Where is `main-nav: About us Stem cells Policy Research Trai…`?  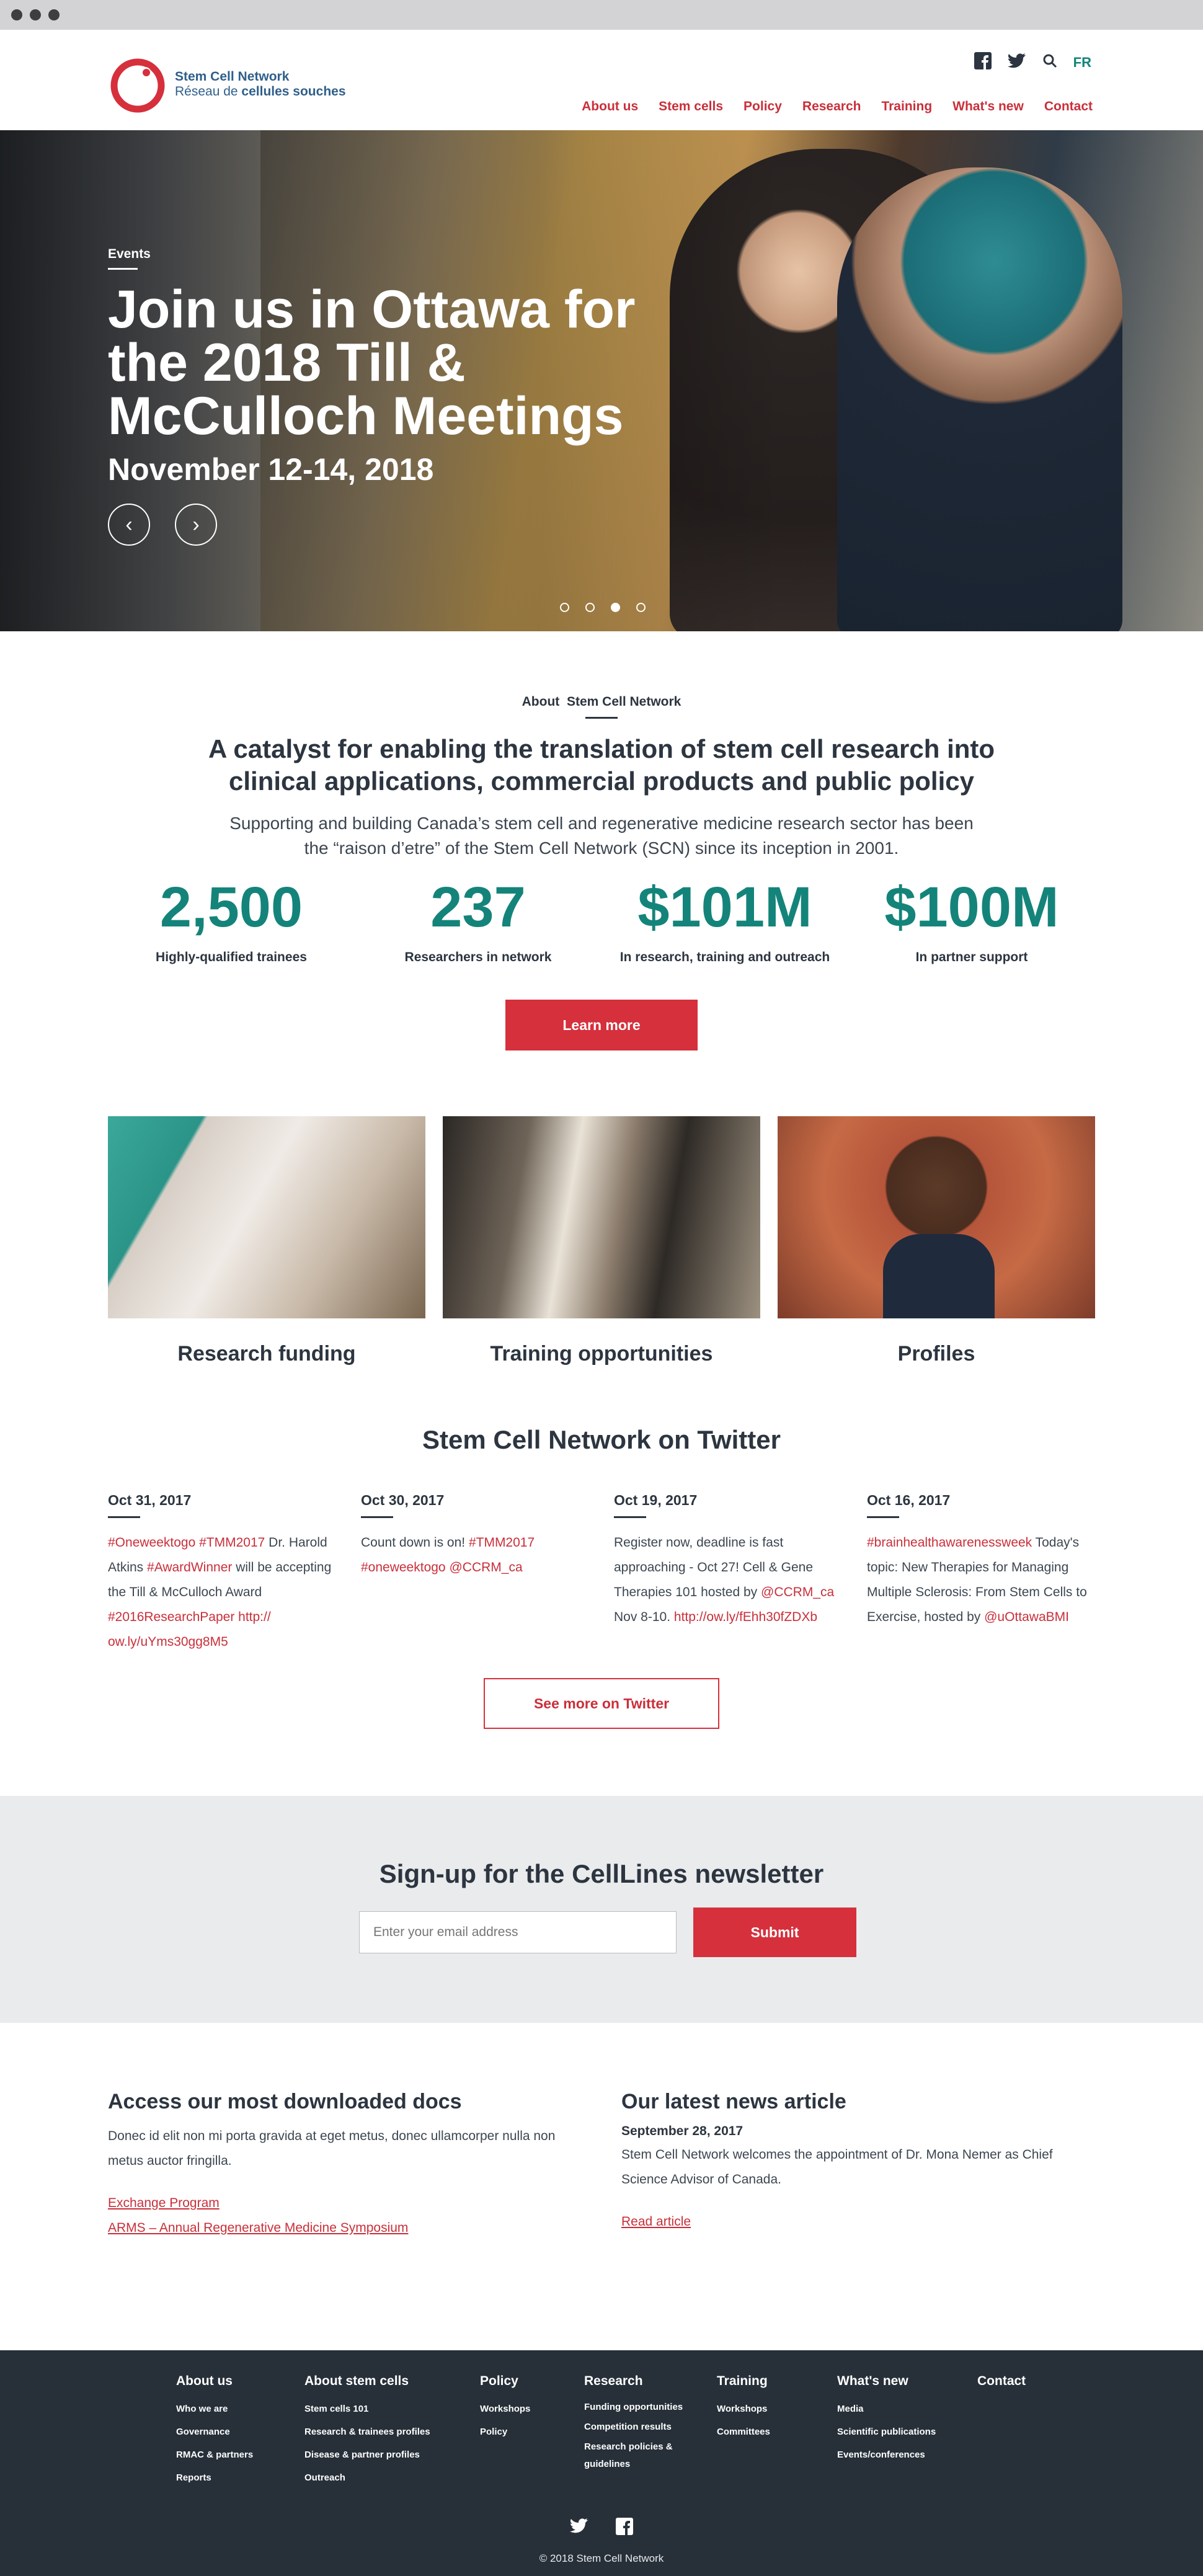 main-nav: About us Stem cells Policy Research Trai… is located at coordinates (837, 106).